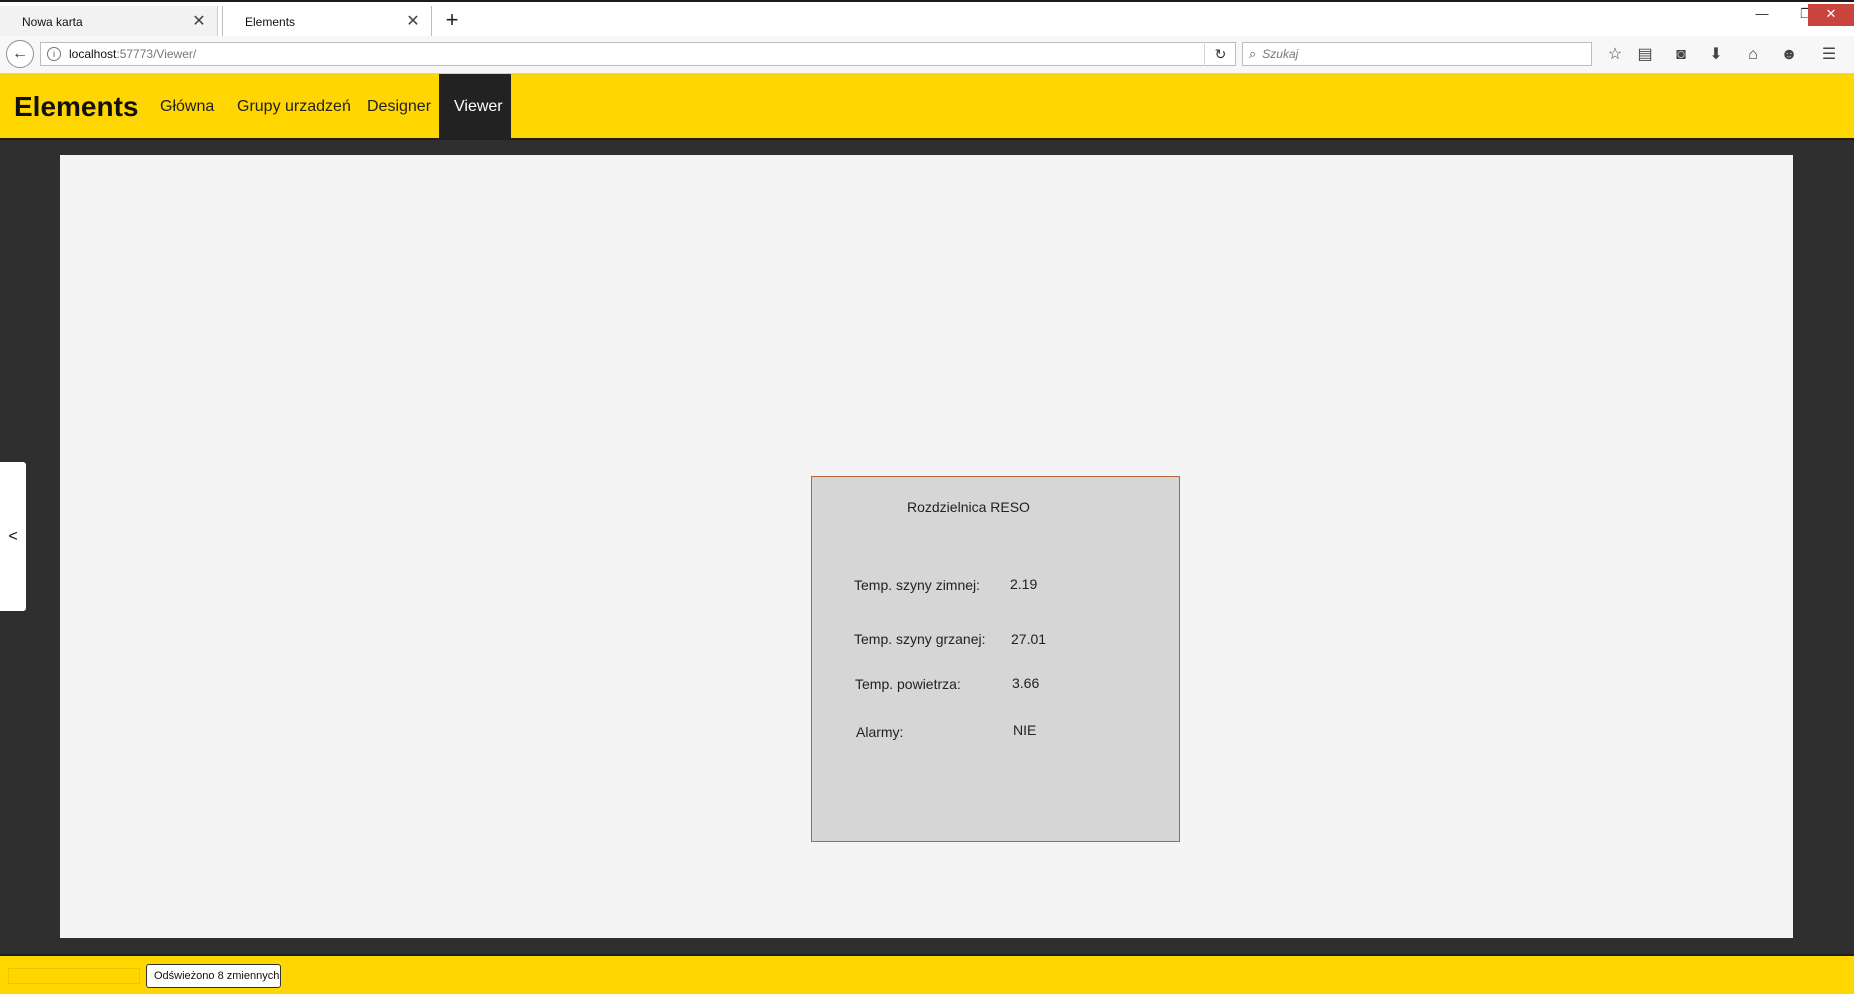 This screenshot has height=994, width=1854. Describe the element at coordinates (1716, 55) in the screenshot. I see `download-icon: ⬇` at that location.